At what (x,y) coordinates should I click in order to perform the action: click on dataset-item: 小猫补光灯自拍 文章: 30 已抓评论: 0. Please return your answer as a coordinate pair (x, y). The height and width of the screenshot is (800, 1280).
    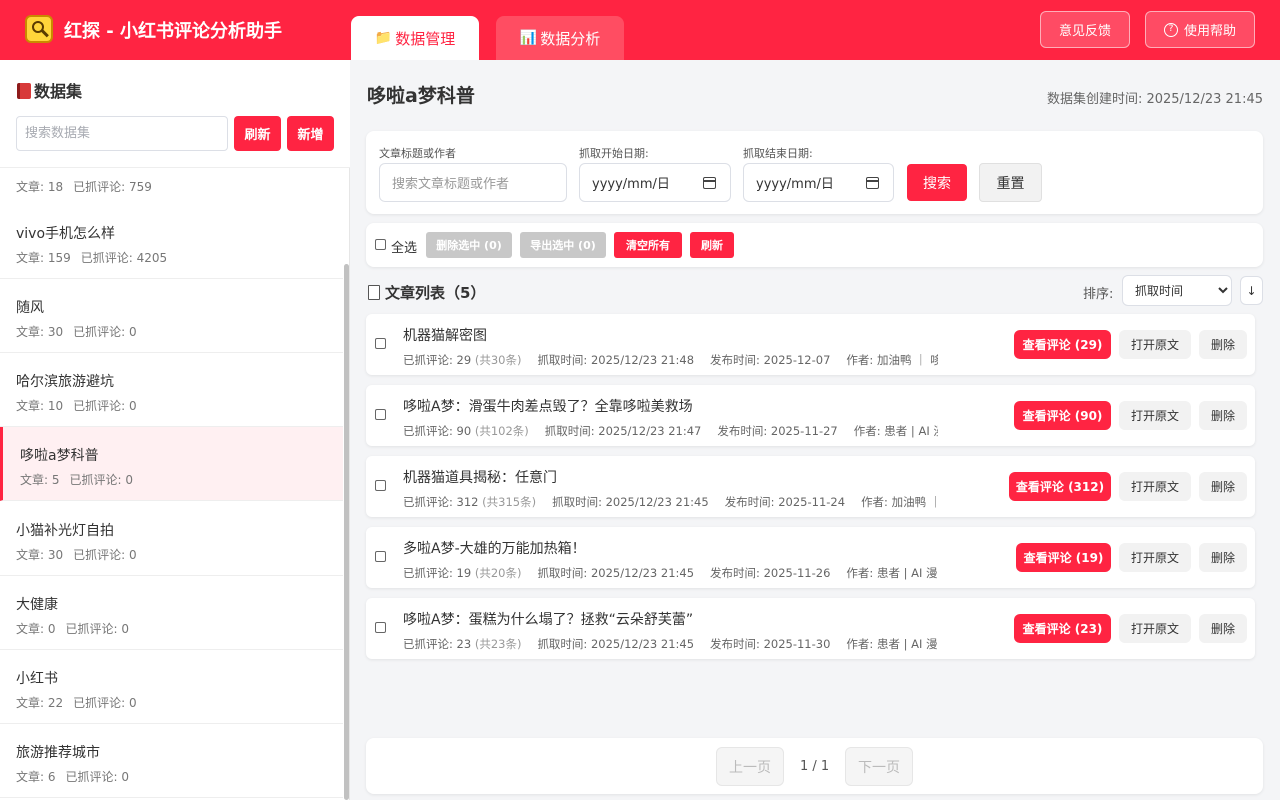
    Looking at the image, I should click on (171, 539).